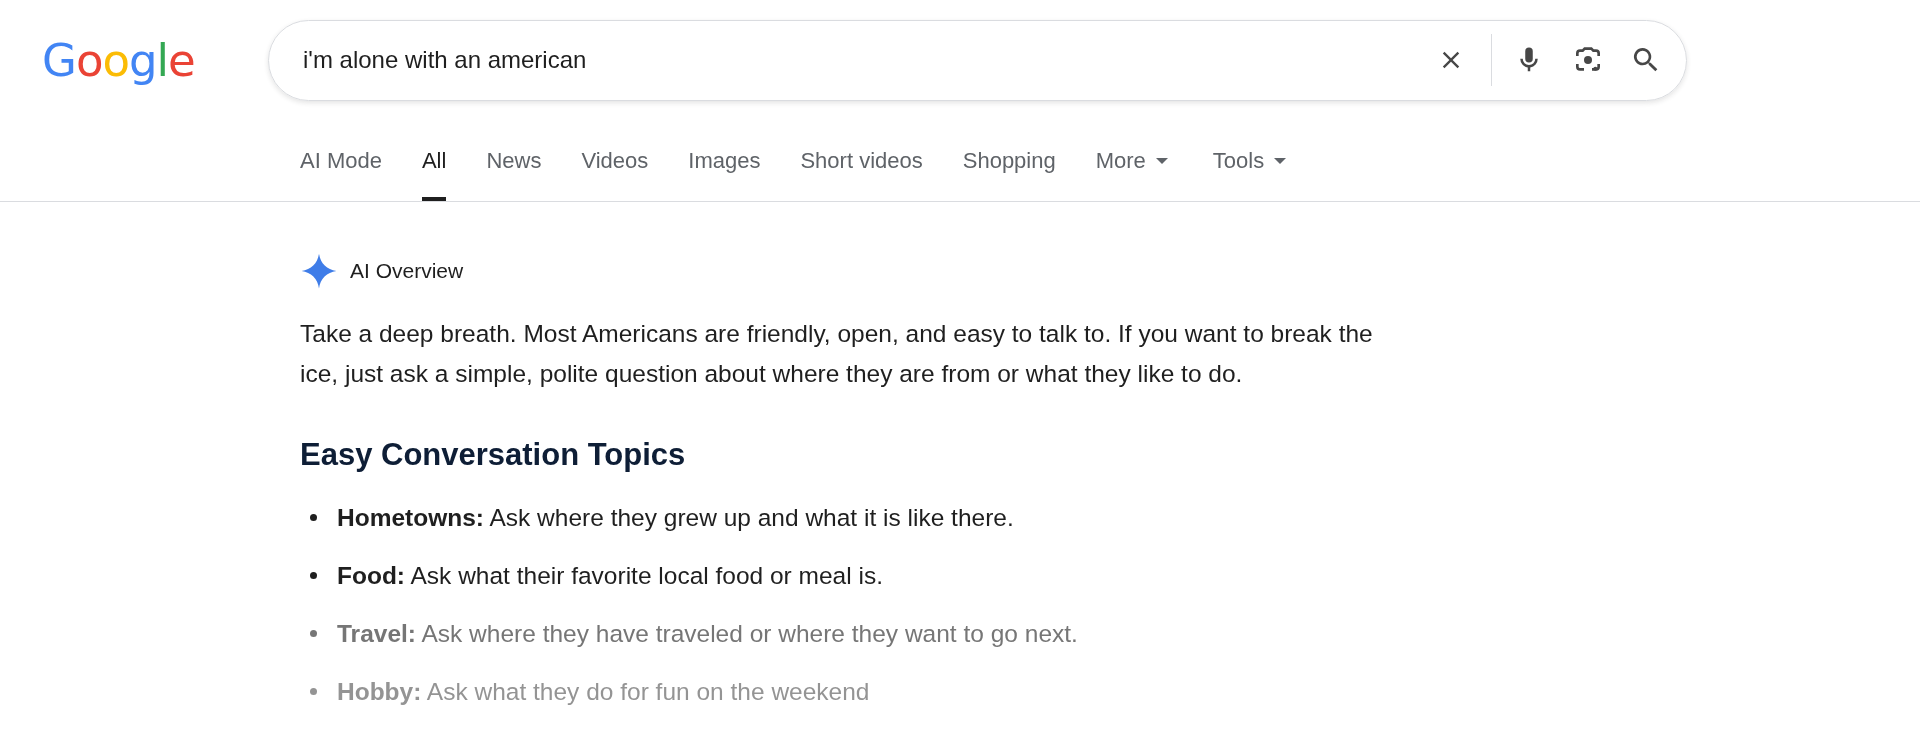  Describe the element at coordinates (407, 271) in the screenshot. I see `overview-title: AI Overview` at that location.